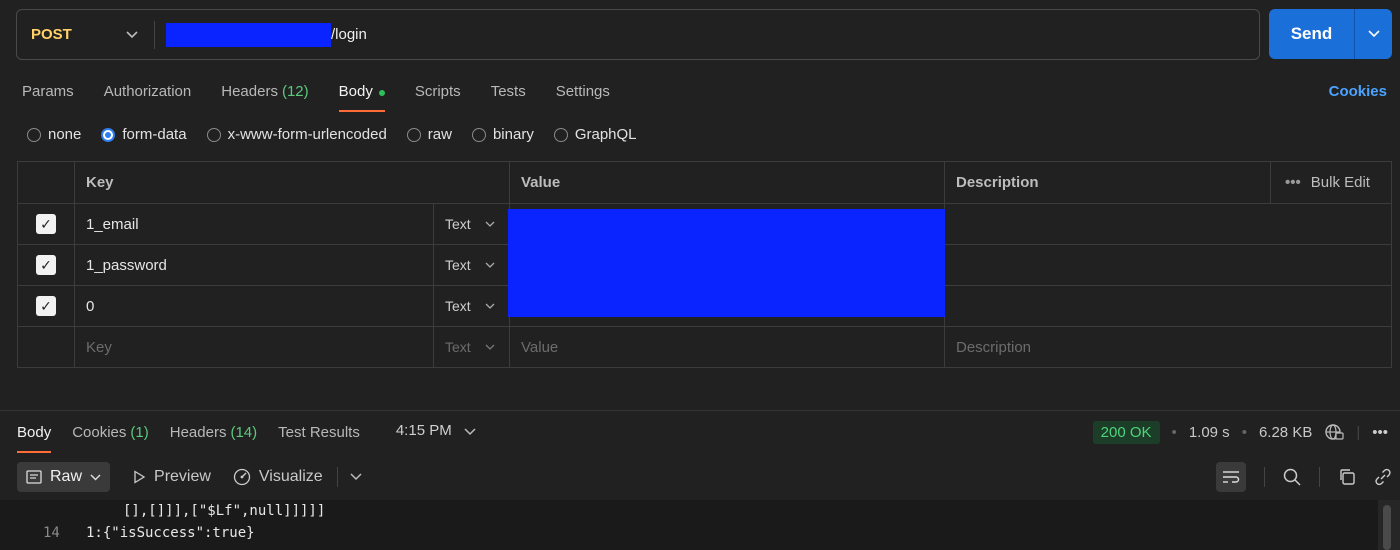 The width and height of the screenshot is (1400, 550). What do you see at coordinates (1126, 432) in the screenshot?
I see `status-badge: 200 OK` at bounding box center [1126, 432].